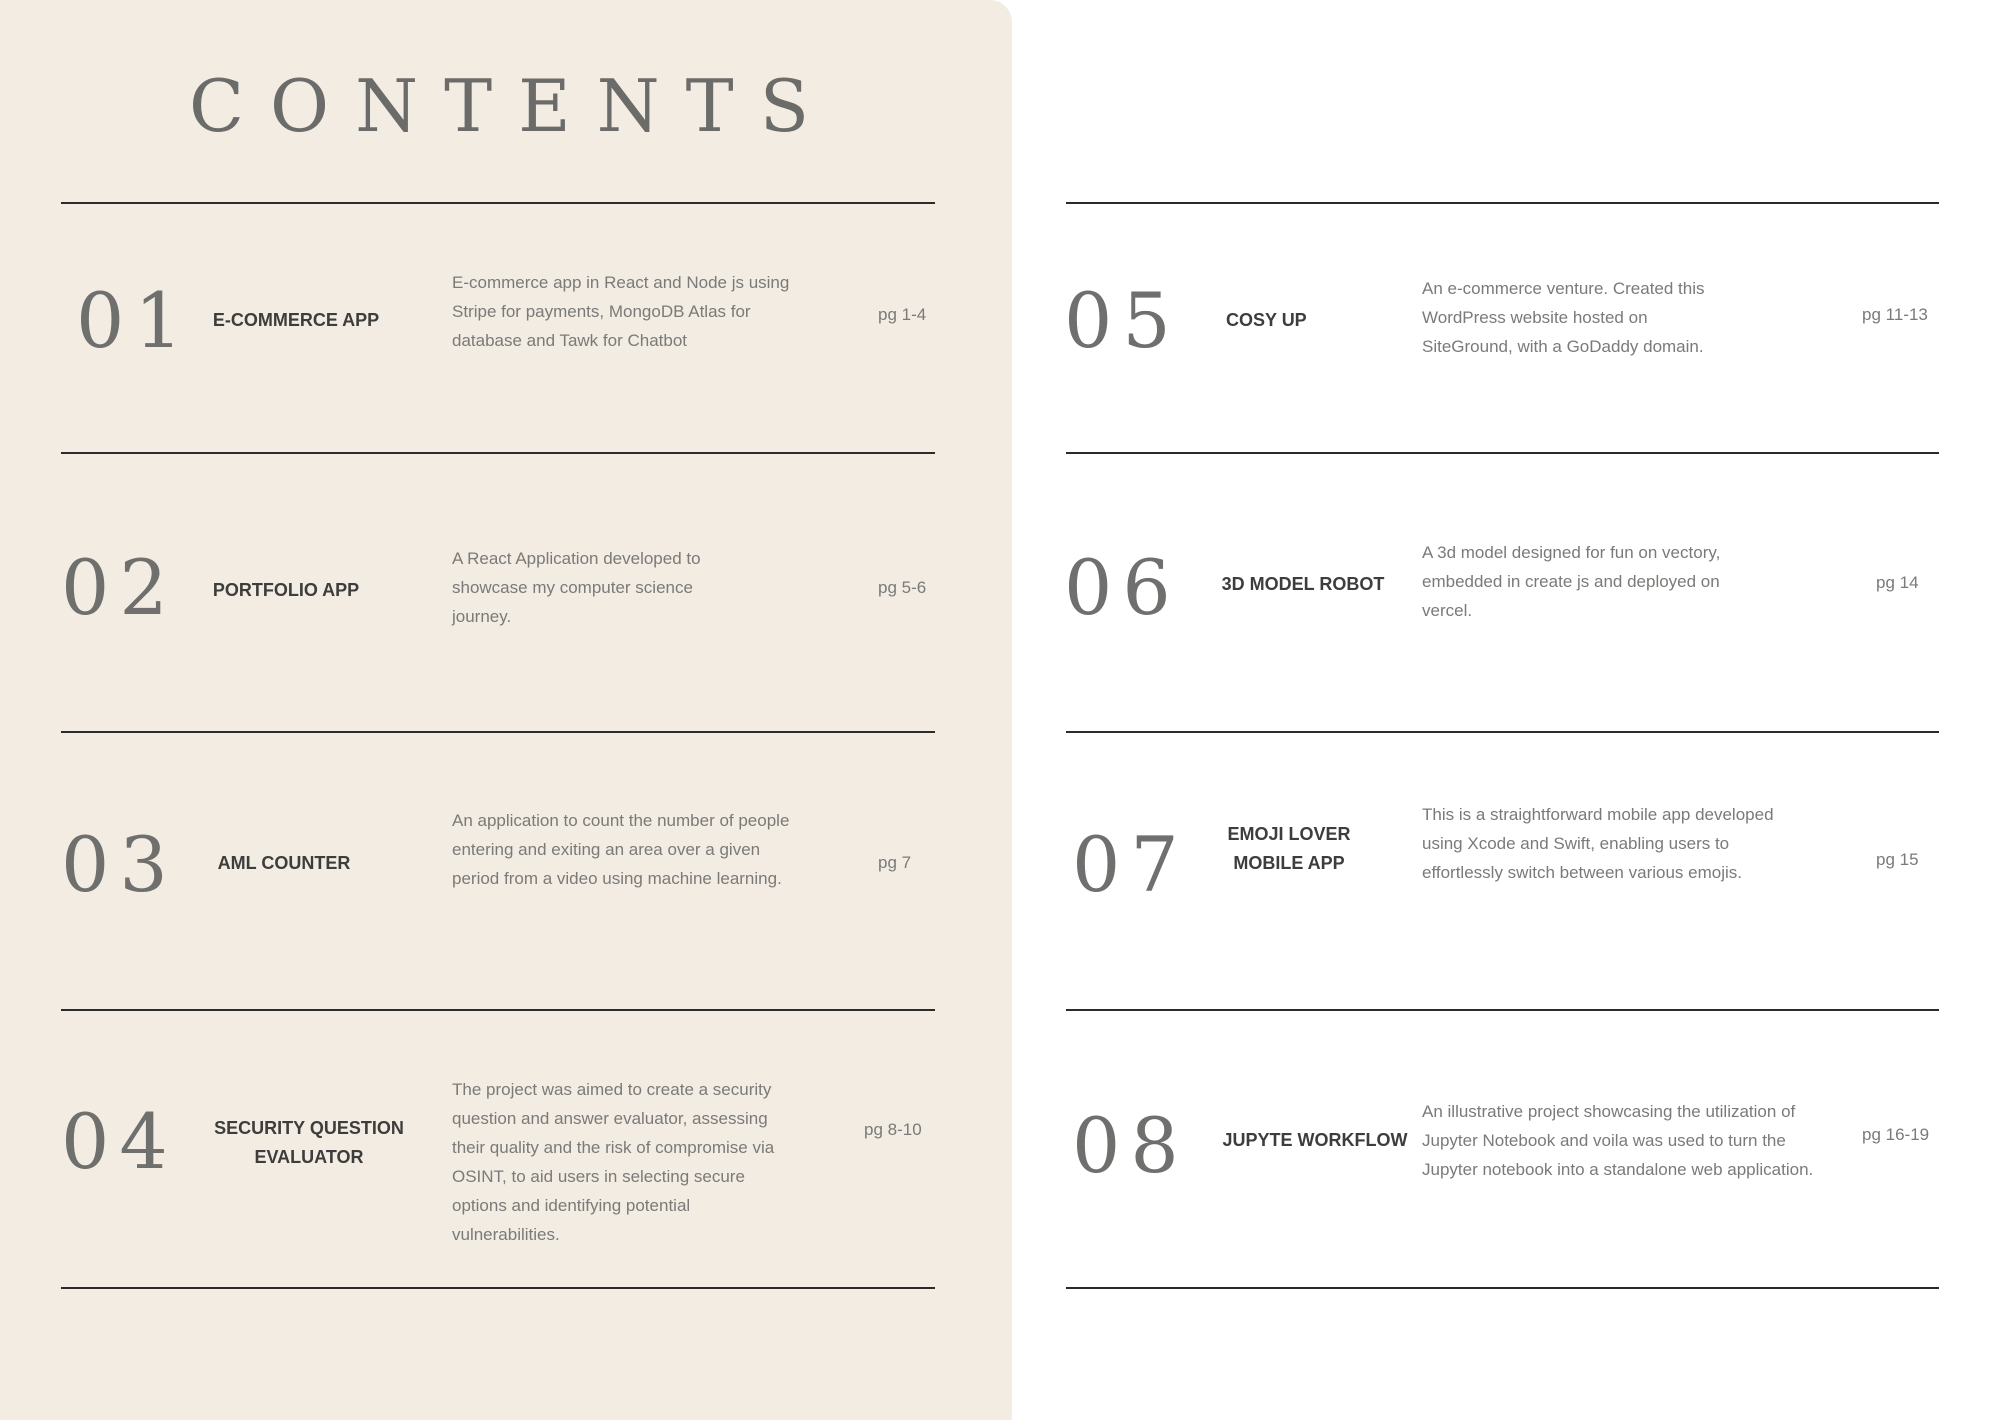  What do you see at coordinates (134, 320) in the screenshot?
I see `entry-number: 01` at bounding box center [134, 320].